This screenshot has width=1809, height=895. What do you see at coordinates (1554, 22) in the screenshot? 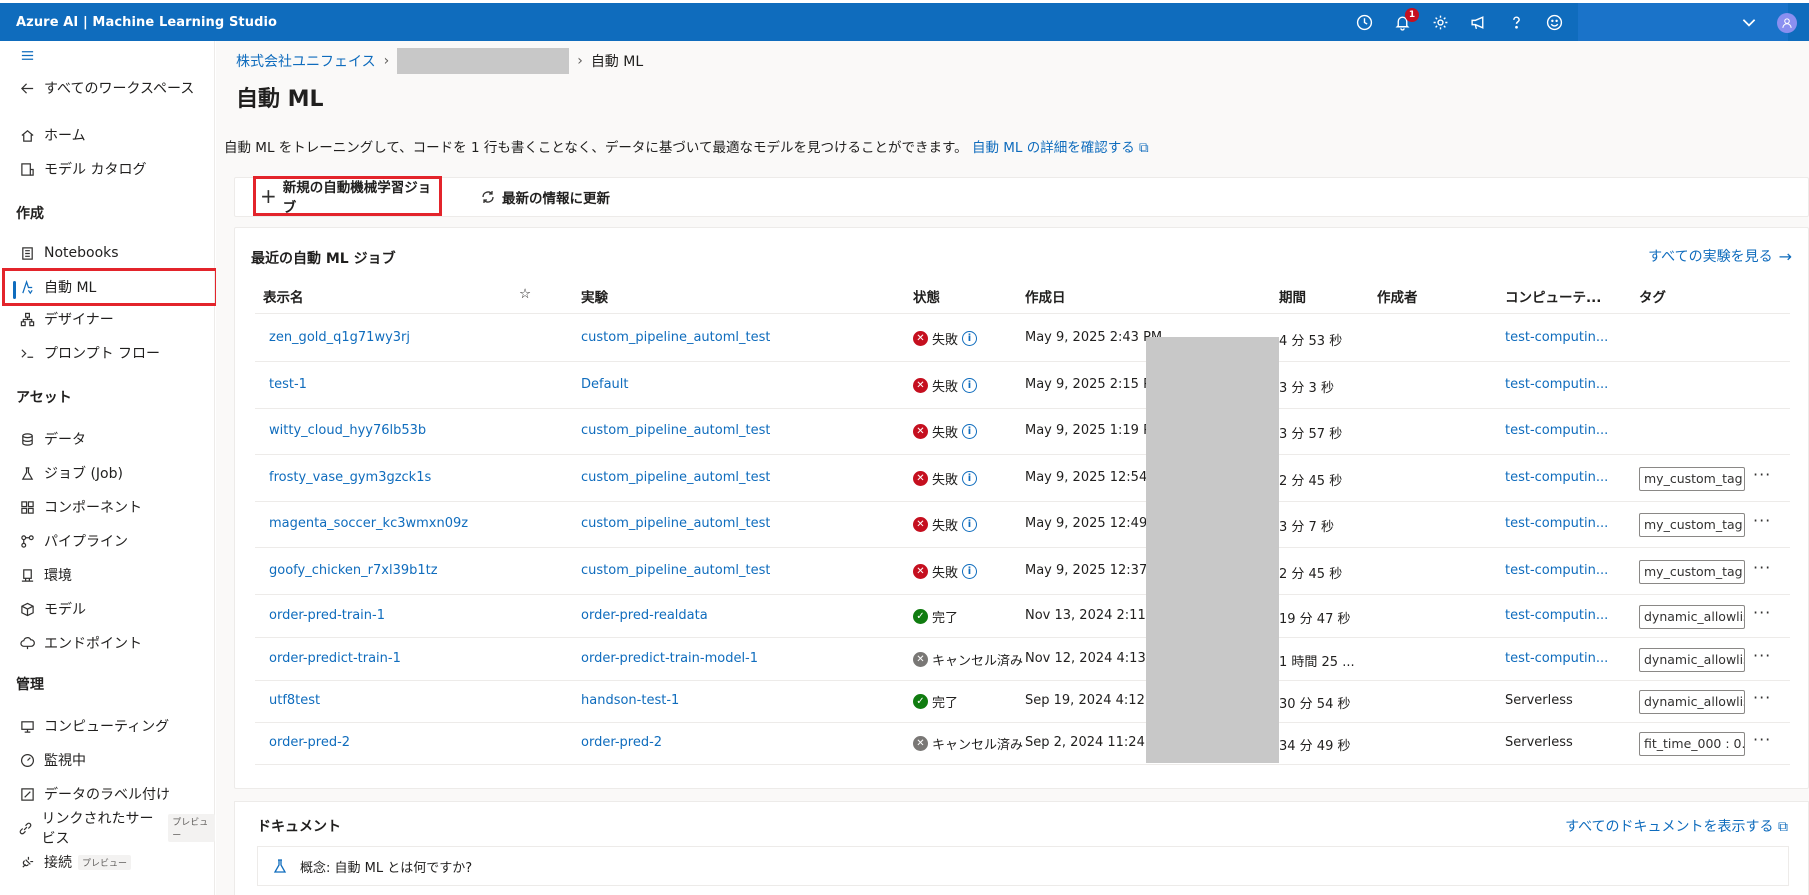
I see `smiley-icon` at bounding box center [1554, 22].